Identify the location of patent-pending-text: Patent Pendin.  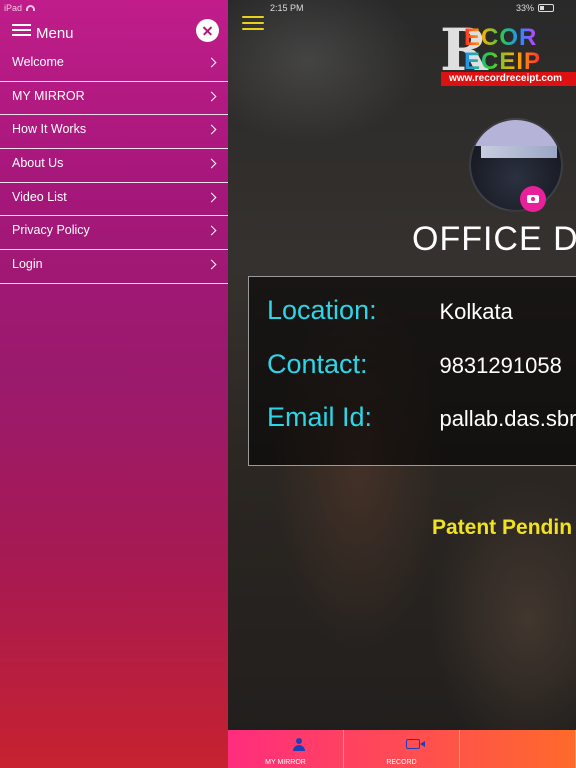
(502, 527).